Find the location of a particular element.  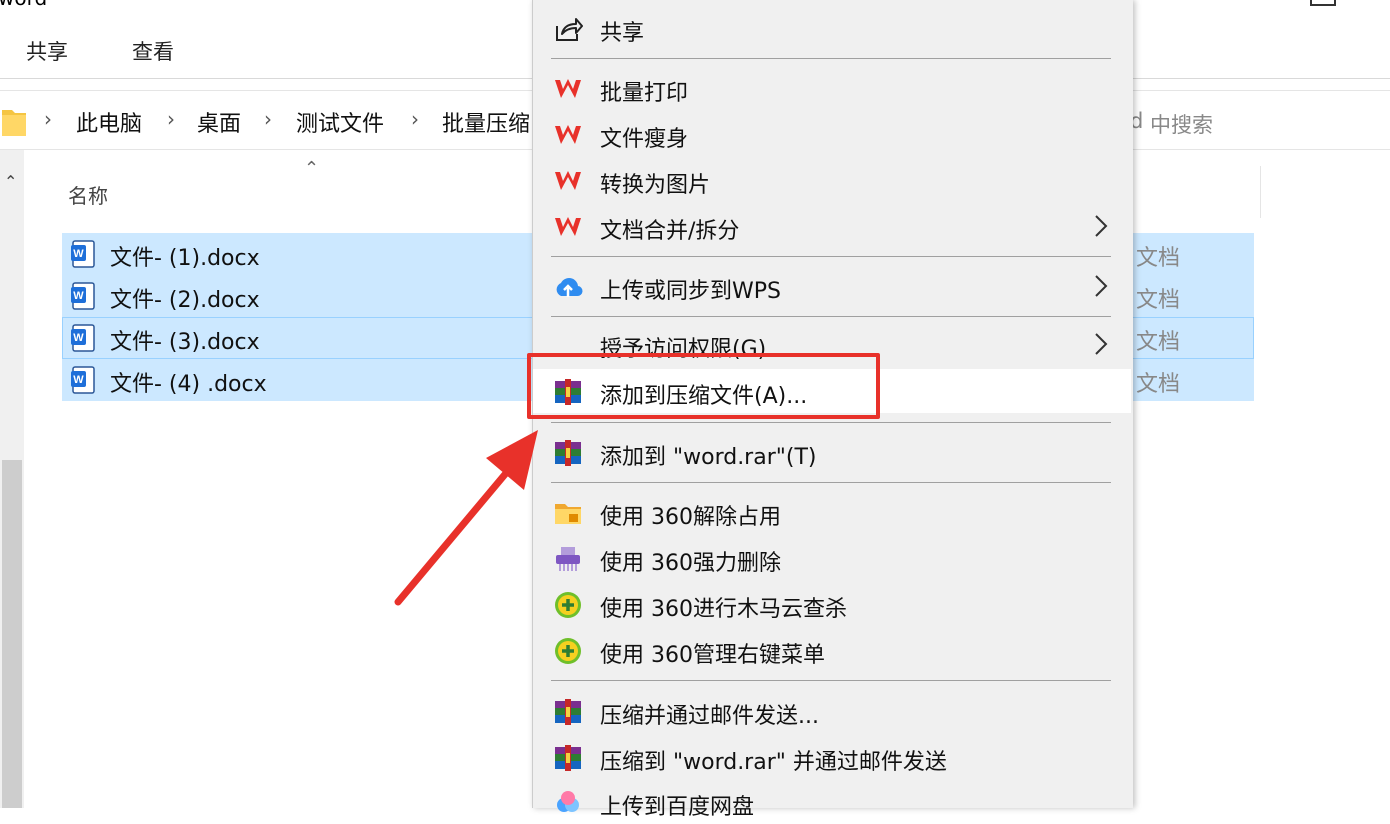

menu-label: 上传到百度网盘 is located at coordinates (677, 807).